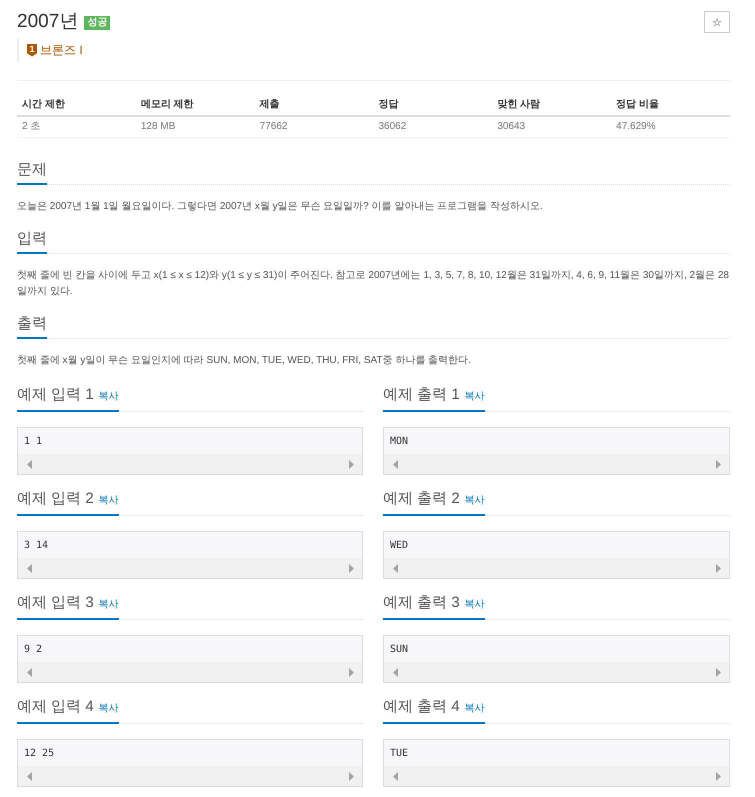 The height and width of the screenshot is (797, 755). I want to click on sample-title: 예제 입력 3, so click(55, 603).